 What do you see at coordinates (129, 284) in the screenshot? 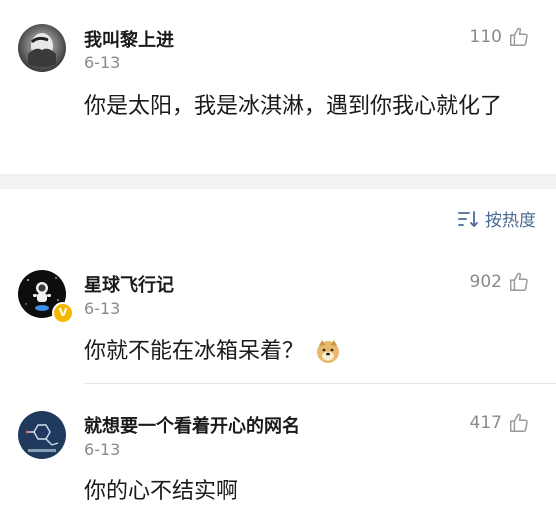
I see `username: 星球飞行记` at bounding box center [129, 284].